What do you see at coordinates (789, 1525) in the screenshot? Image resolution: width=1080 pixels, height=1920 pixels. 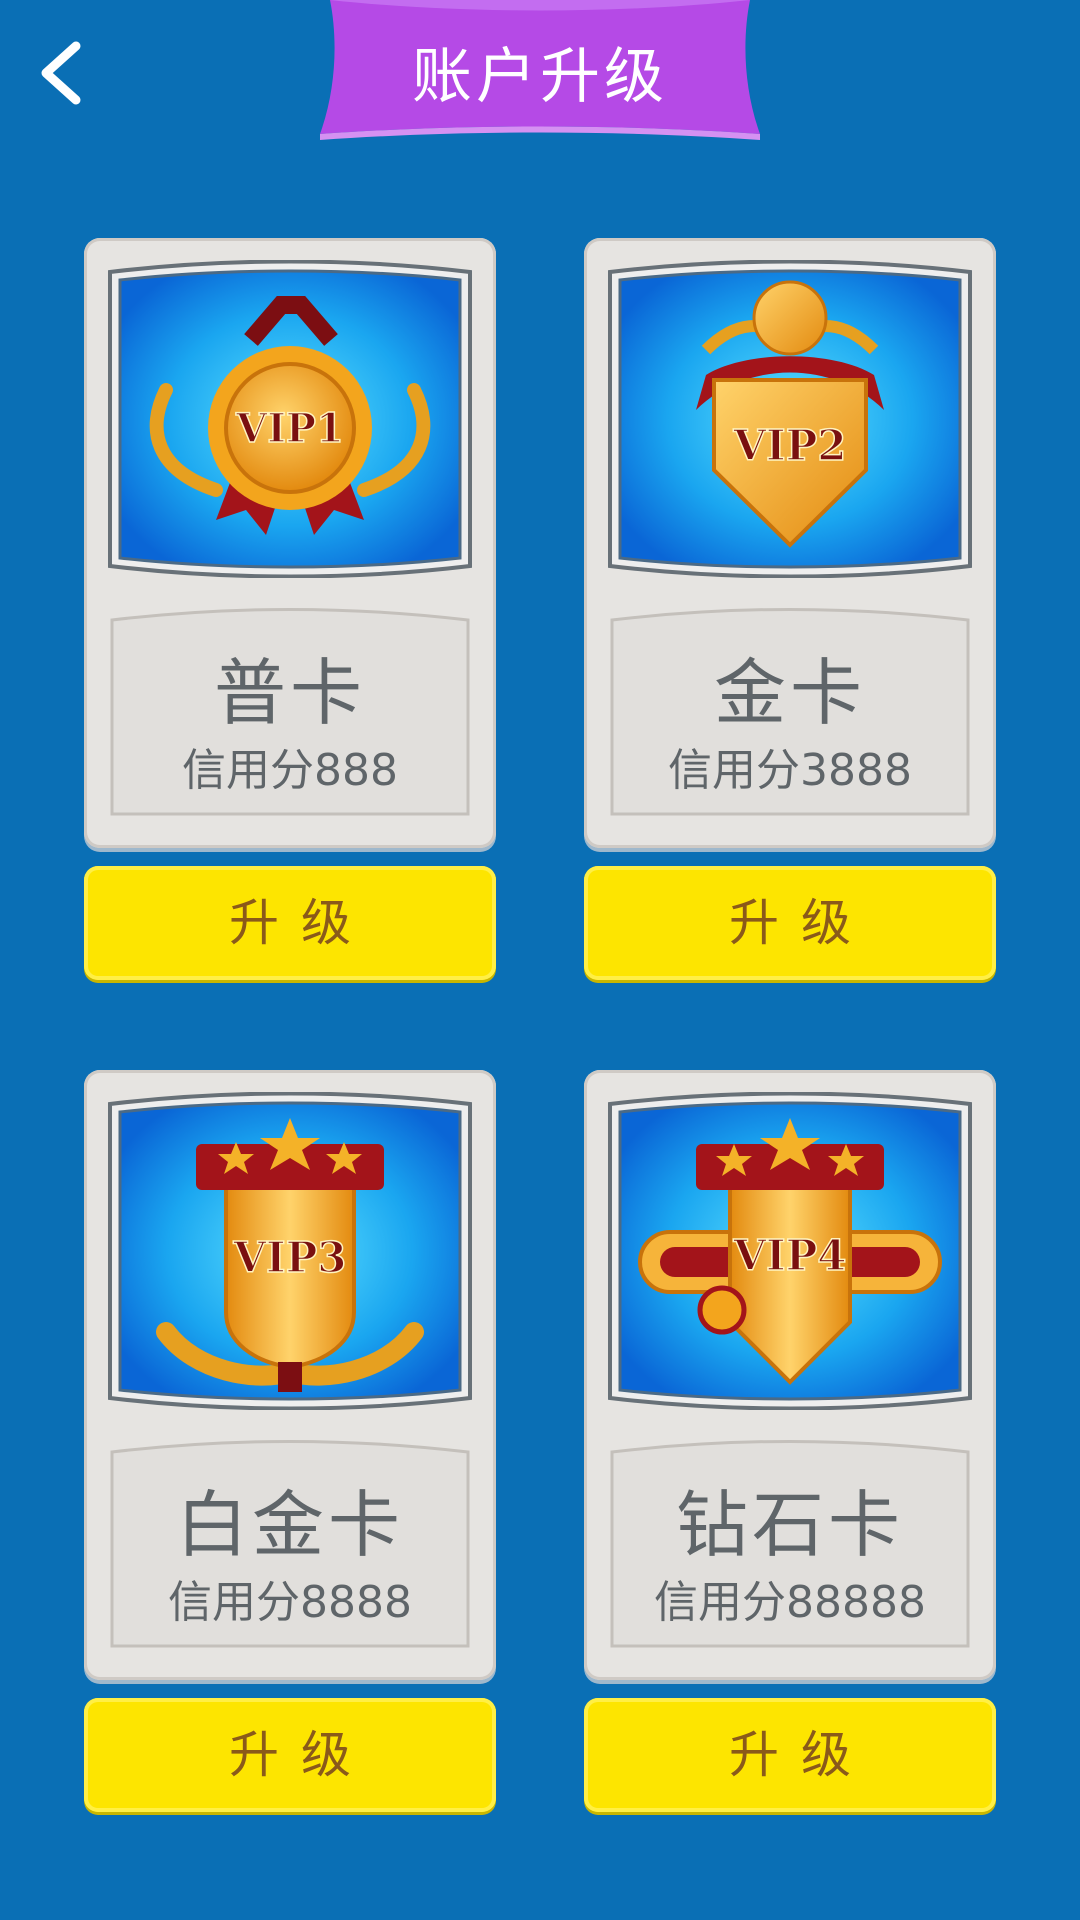 I see `card-name: 钻石卡` at bounding box center [789, 1525].